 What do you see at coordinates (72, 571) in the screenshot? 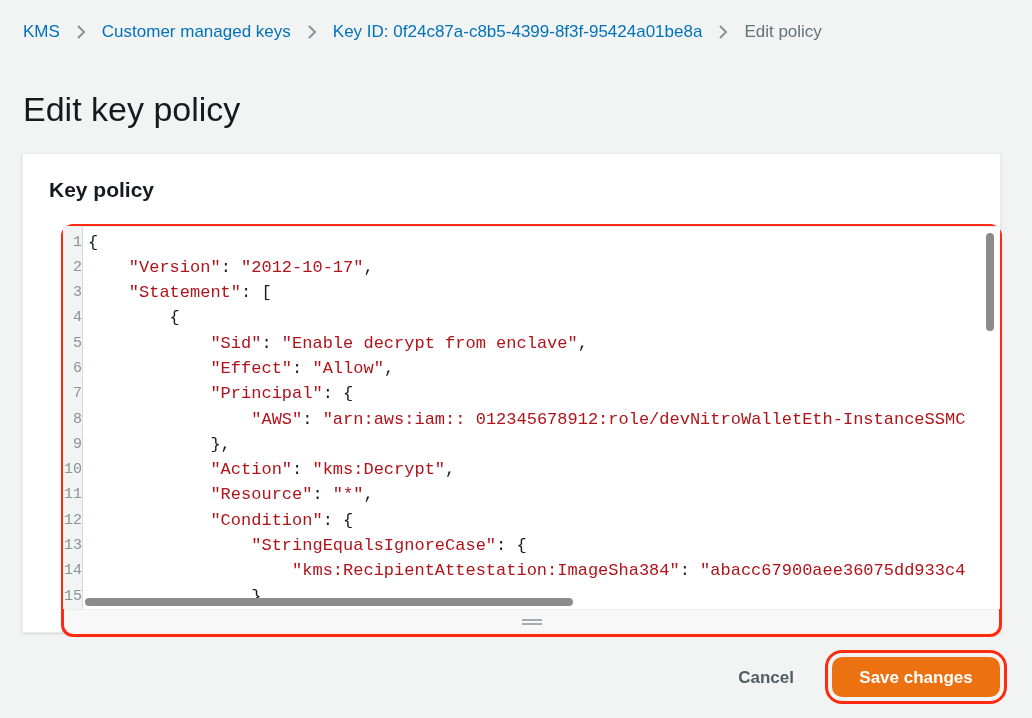
I see `line-number: 14` at bounding box center [72, 571].